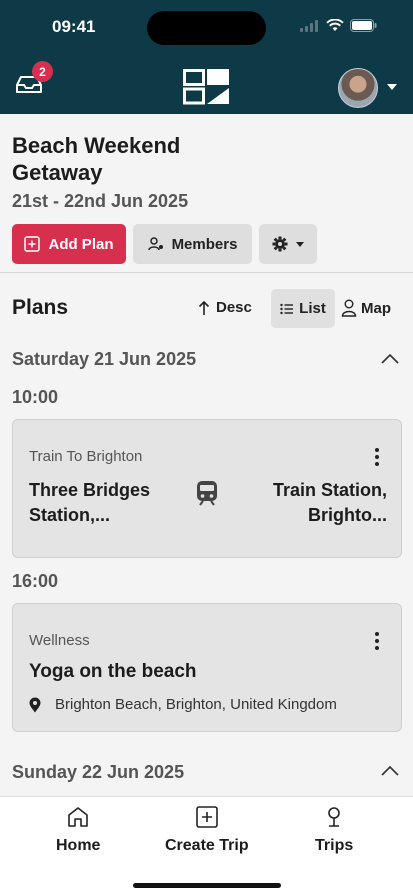 The width and height of the screenshot is (413, 896). I want to click on nav-row: 2, so click(206, 87).